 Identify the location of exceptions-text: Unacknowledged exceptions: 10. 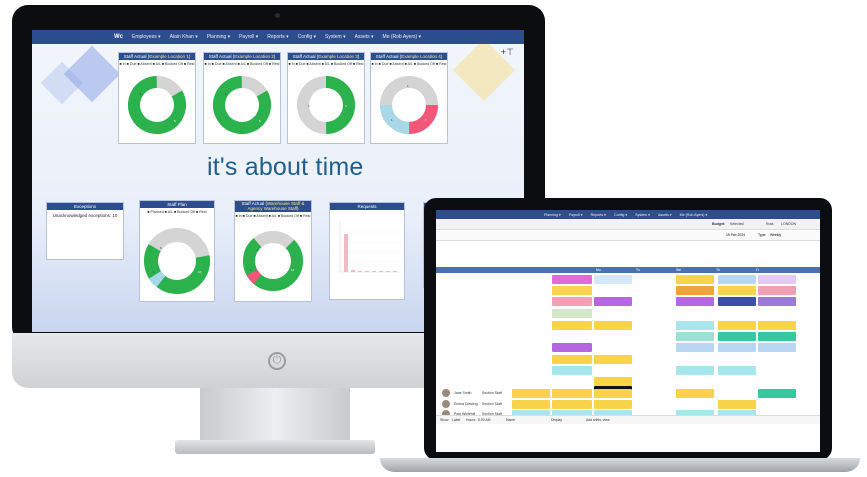
(85, 215).